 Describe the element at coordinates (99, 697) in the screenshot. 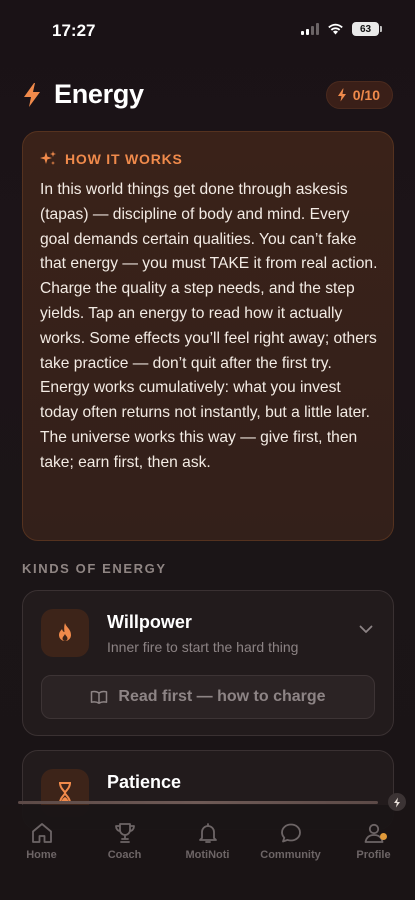

I see `book-icon` at that location.